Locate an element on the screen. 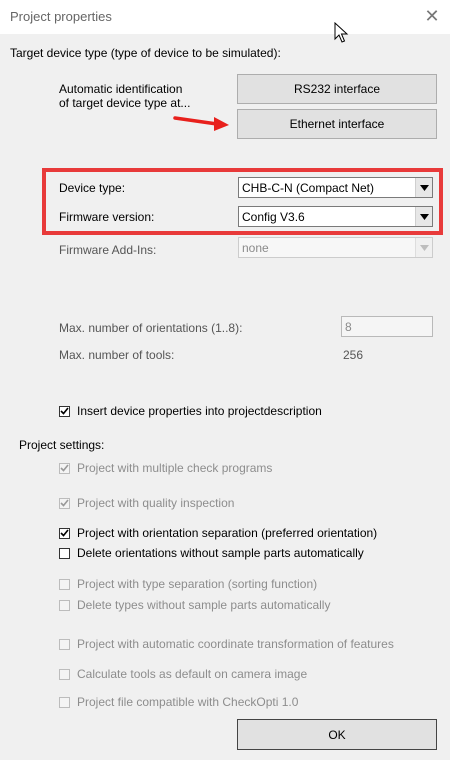  rs232-interface-button: RS232 interface is located at coordinates (337, 89).